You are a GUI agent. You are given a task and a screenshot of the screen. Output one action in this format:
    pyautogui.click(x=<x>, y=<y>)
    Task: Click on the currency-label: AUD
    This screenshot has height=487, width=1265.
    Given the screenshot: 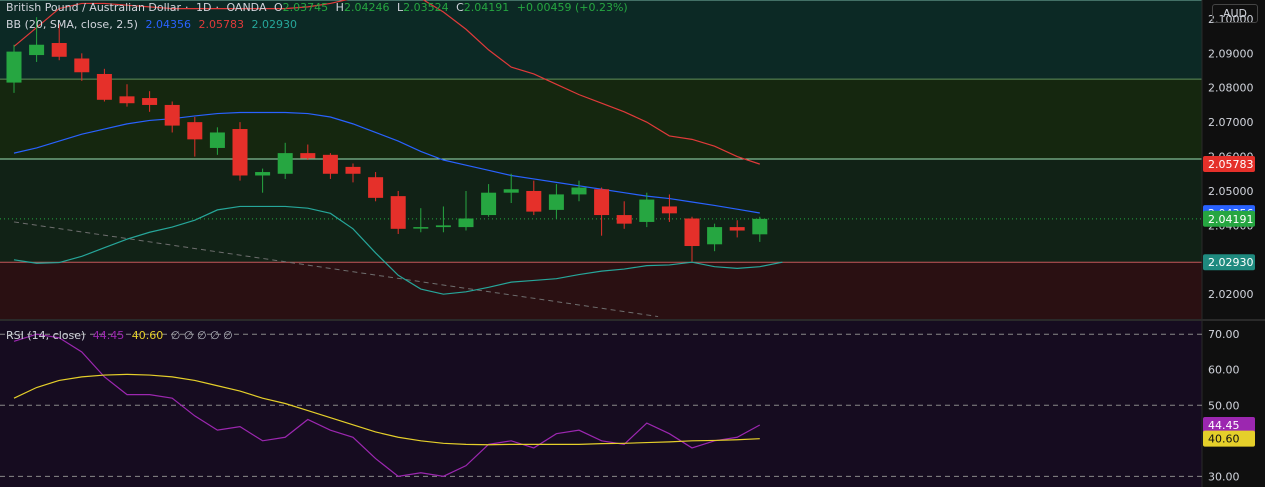 What is the action you would take?
    pyautogui.click(x=1235, y=13)
    